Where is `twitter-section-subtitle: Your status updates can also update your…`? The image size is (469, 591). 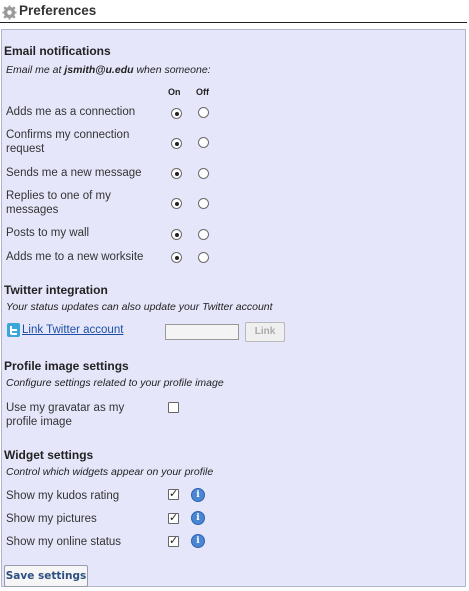 twitter-section-subtitle: Your status updates can also update your… is located at coordinates (139, 307).